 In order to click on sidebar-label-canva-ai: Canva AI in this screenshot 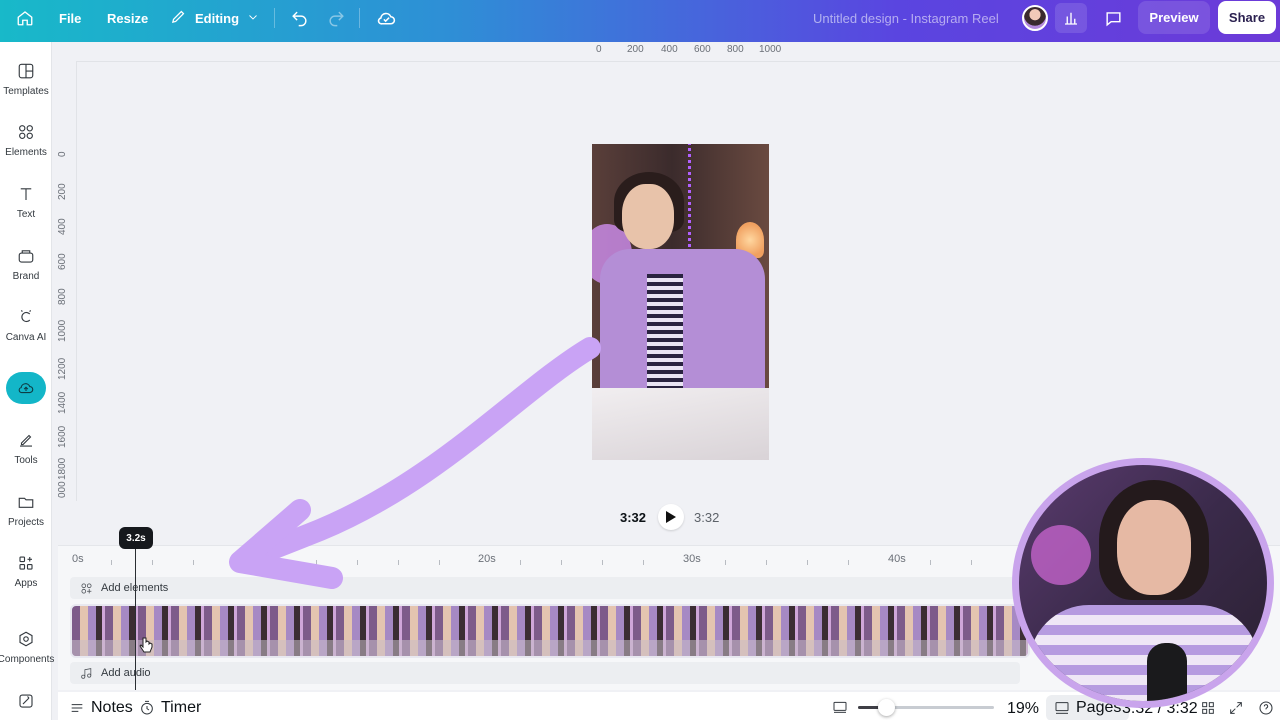, I will do `click(26, 337)`.